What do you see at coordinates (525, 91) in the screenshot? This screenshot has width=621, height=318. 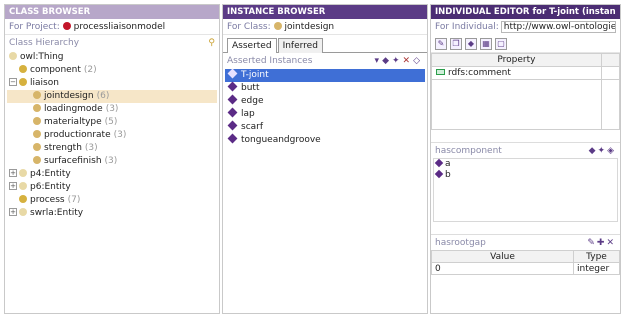 I see `property-table: Property rdfs:comment` at bounding box center [525, 91].